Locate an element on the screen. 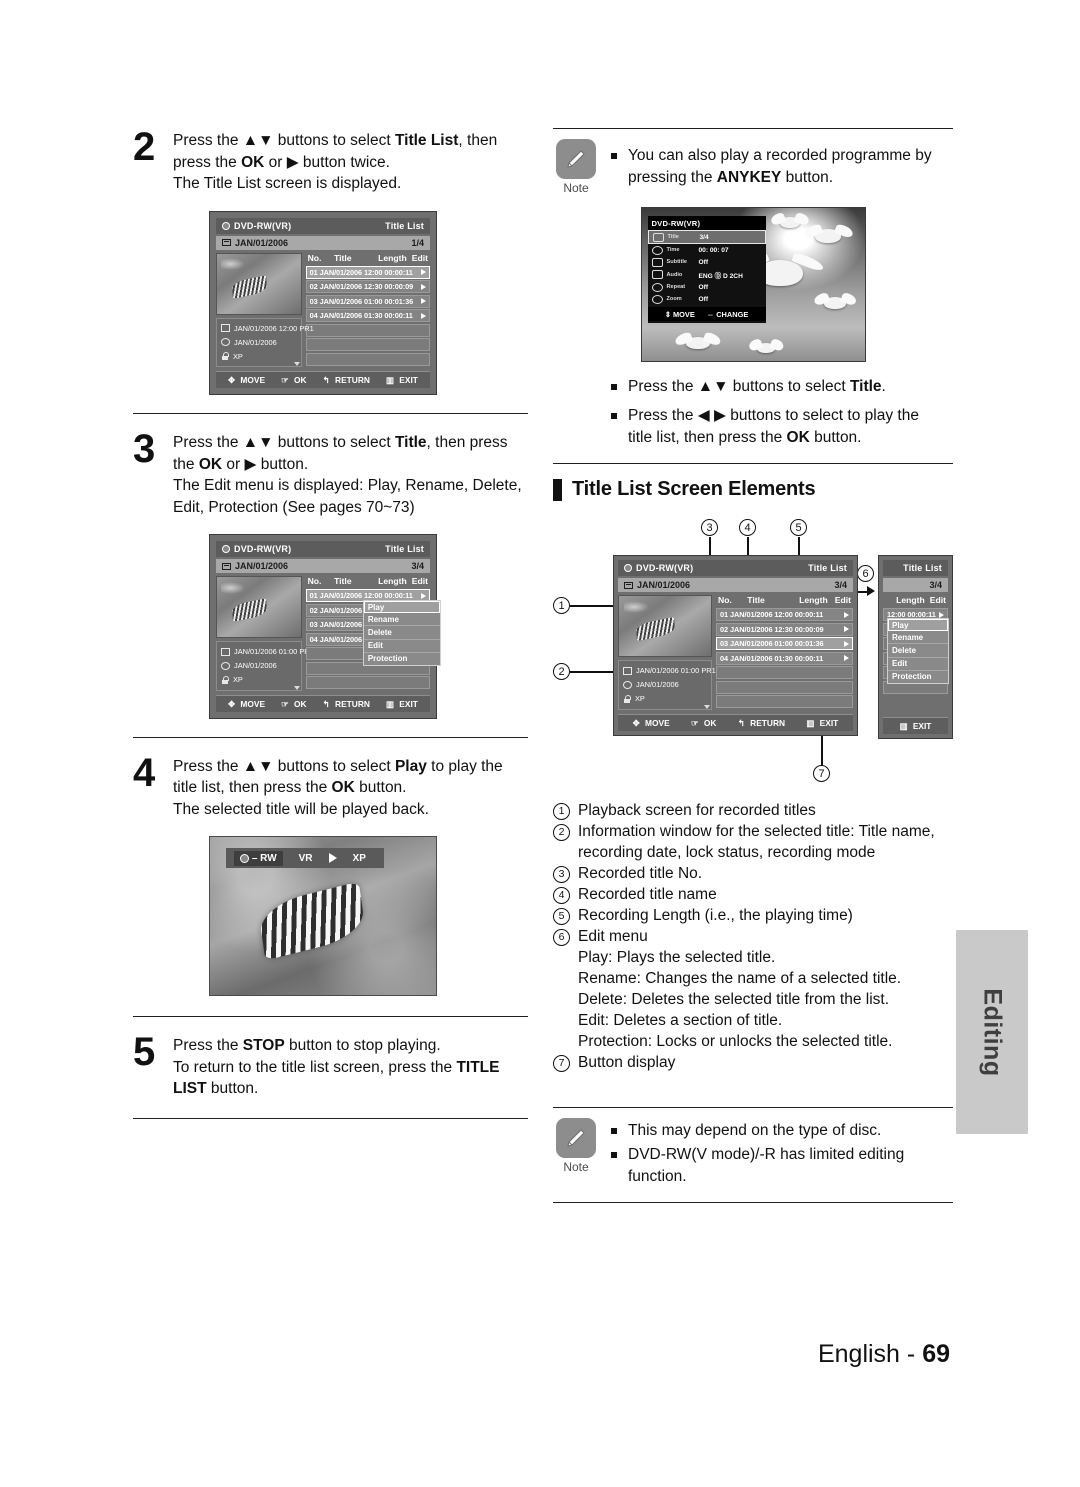 The image size is (1080, 1487). row-length: 00:00:11 is located at coordinates (398, 272).